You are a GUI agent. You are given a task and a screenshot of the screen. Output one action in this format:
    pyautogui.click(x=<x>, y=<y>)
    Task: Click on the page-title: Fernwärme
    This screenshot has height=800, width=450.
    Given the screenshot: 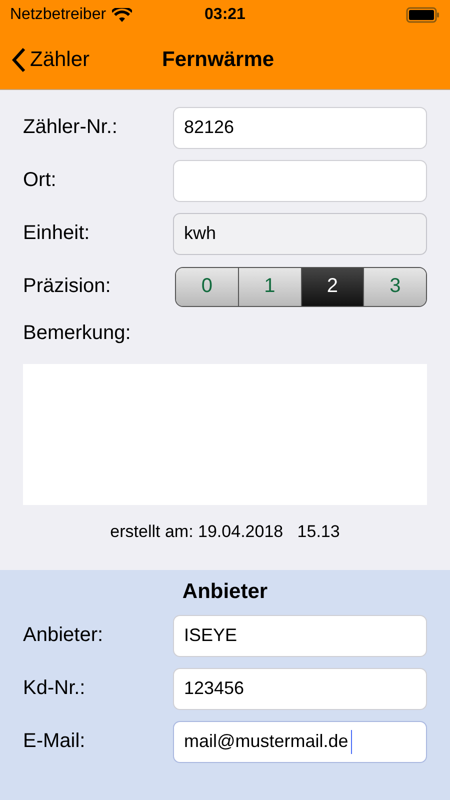 What is the action you would take?
    pyautogui.click(x=218, y=60)
    